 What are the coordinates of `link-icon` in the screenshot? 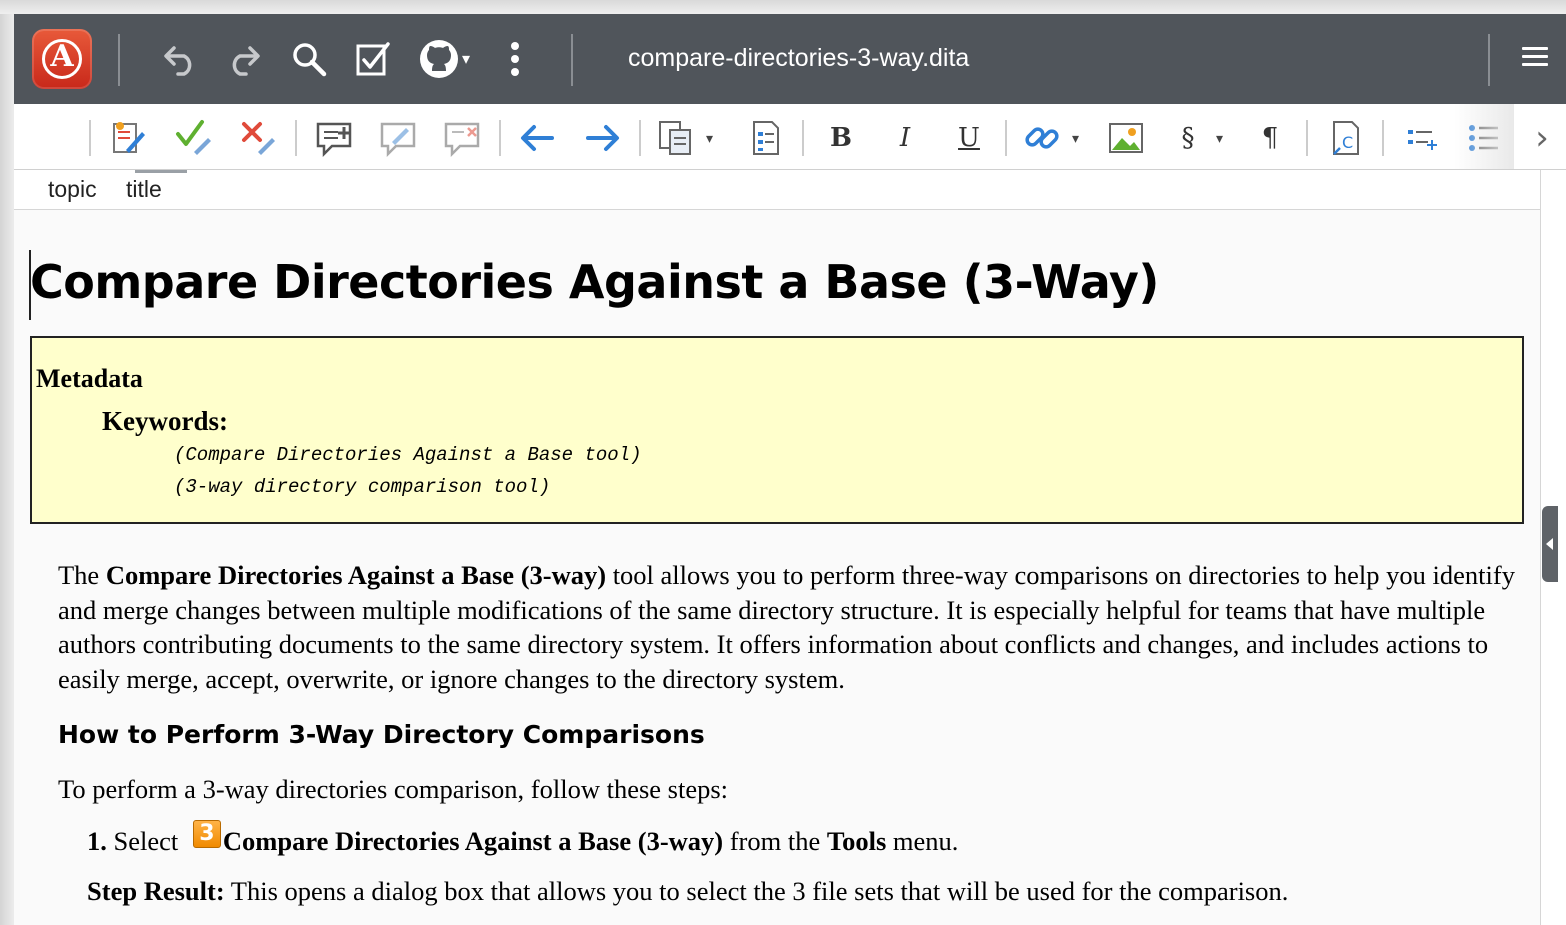 It's located at (1042, 138).